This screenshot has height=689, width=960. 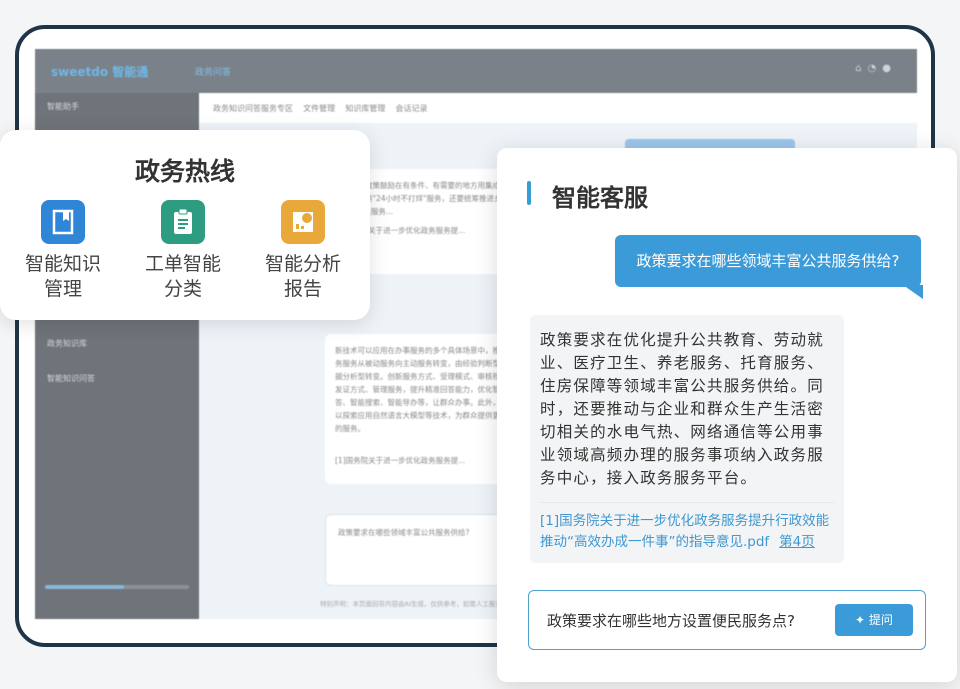 What do you see at coordinates (476, 71) in the screenshot?
I see `app-header: sweetdo 智能通 政务问答 ⌂◔●` at bounding box center [476, 71].